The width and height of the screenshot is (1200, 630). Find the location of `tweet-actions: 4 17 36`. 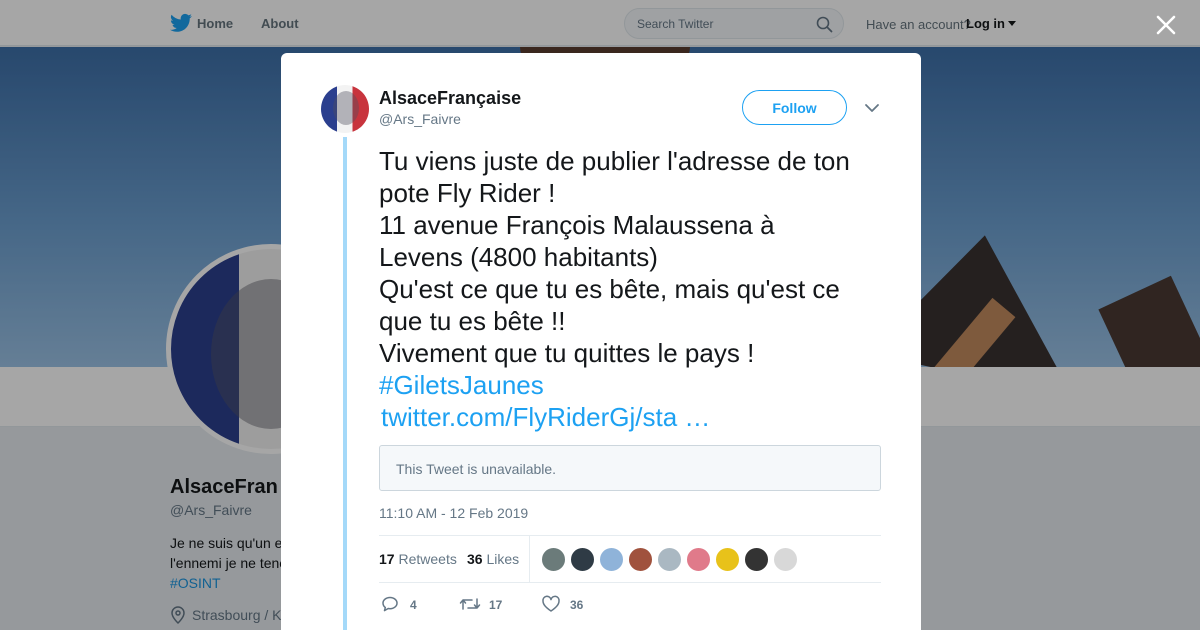

tweet-actions: 4 17 36 is located at coordinates (630, 605).